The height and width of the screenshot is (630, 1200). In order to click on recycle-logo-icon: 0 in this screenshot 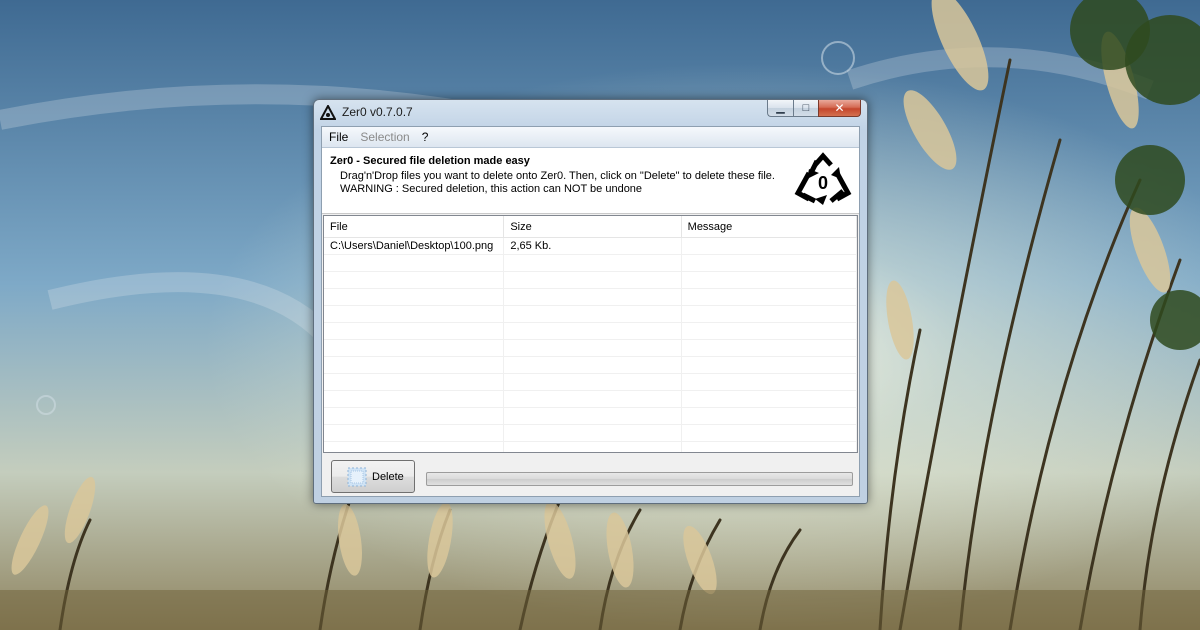, I will do `click(823, 178)`.